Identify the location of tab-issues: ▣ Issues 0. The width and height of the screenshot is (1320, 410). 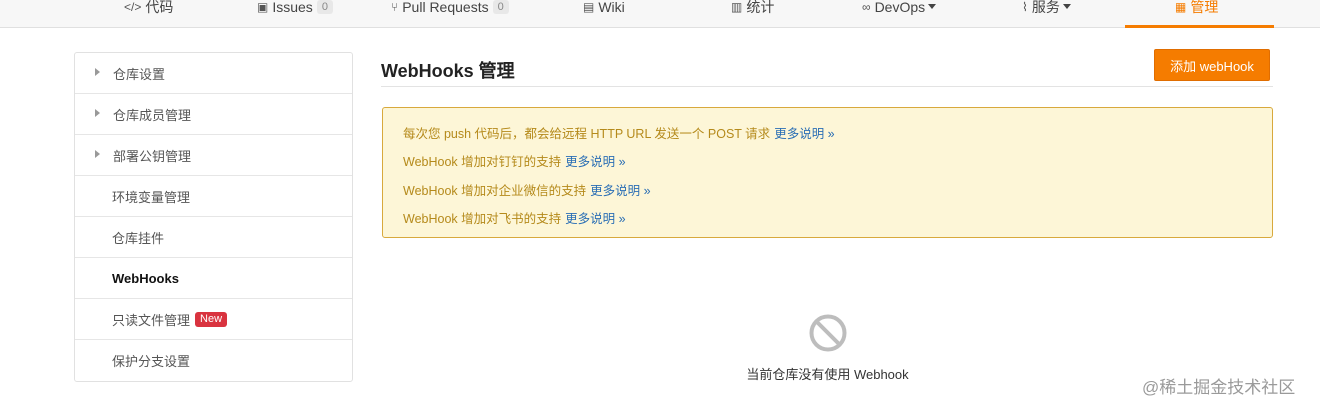
(295, 14).